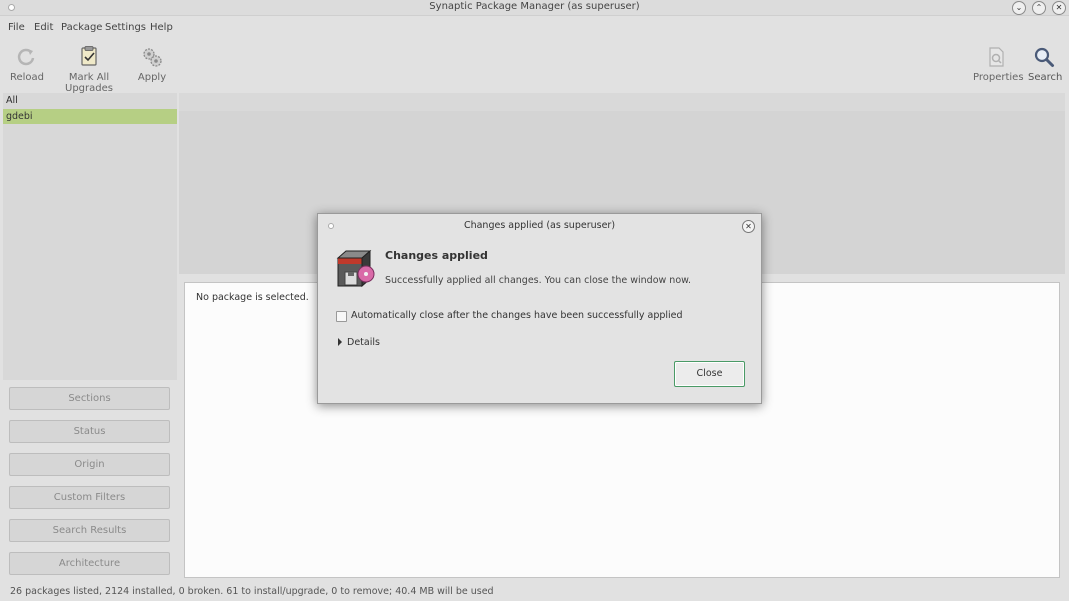 This screenshot has height=601, width=1069. I want to click on origin-button: Origin, so click(89, 464).